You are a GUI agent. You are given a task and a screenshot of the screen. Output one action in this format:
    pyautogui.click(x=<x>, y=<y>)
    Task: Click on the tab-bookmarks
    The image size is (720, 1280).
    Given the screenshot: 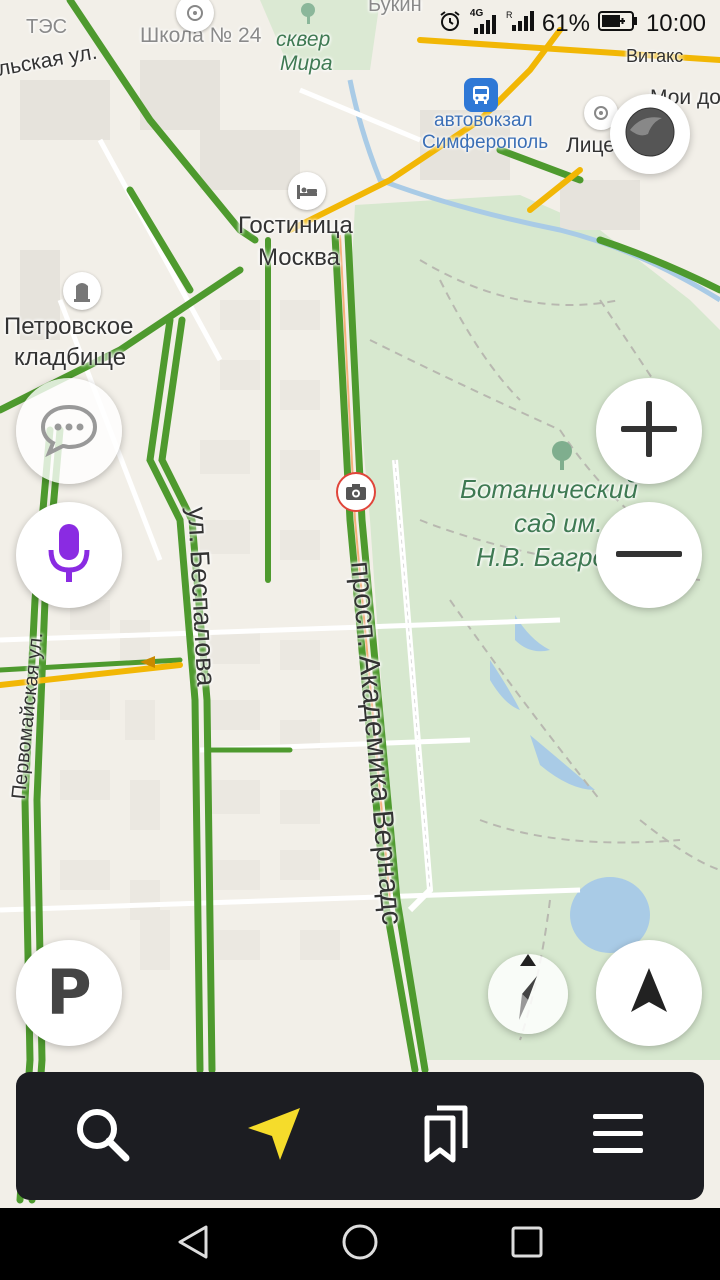 What is the action you would take?
    pyautogui.click(x=446, y=1136)
    